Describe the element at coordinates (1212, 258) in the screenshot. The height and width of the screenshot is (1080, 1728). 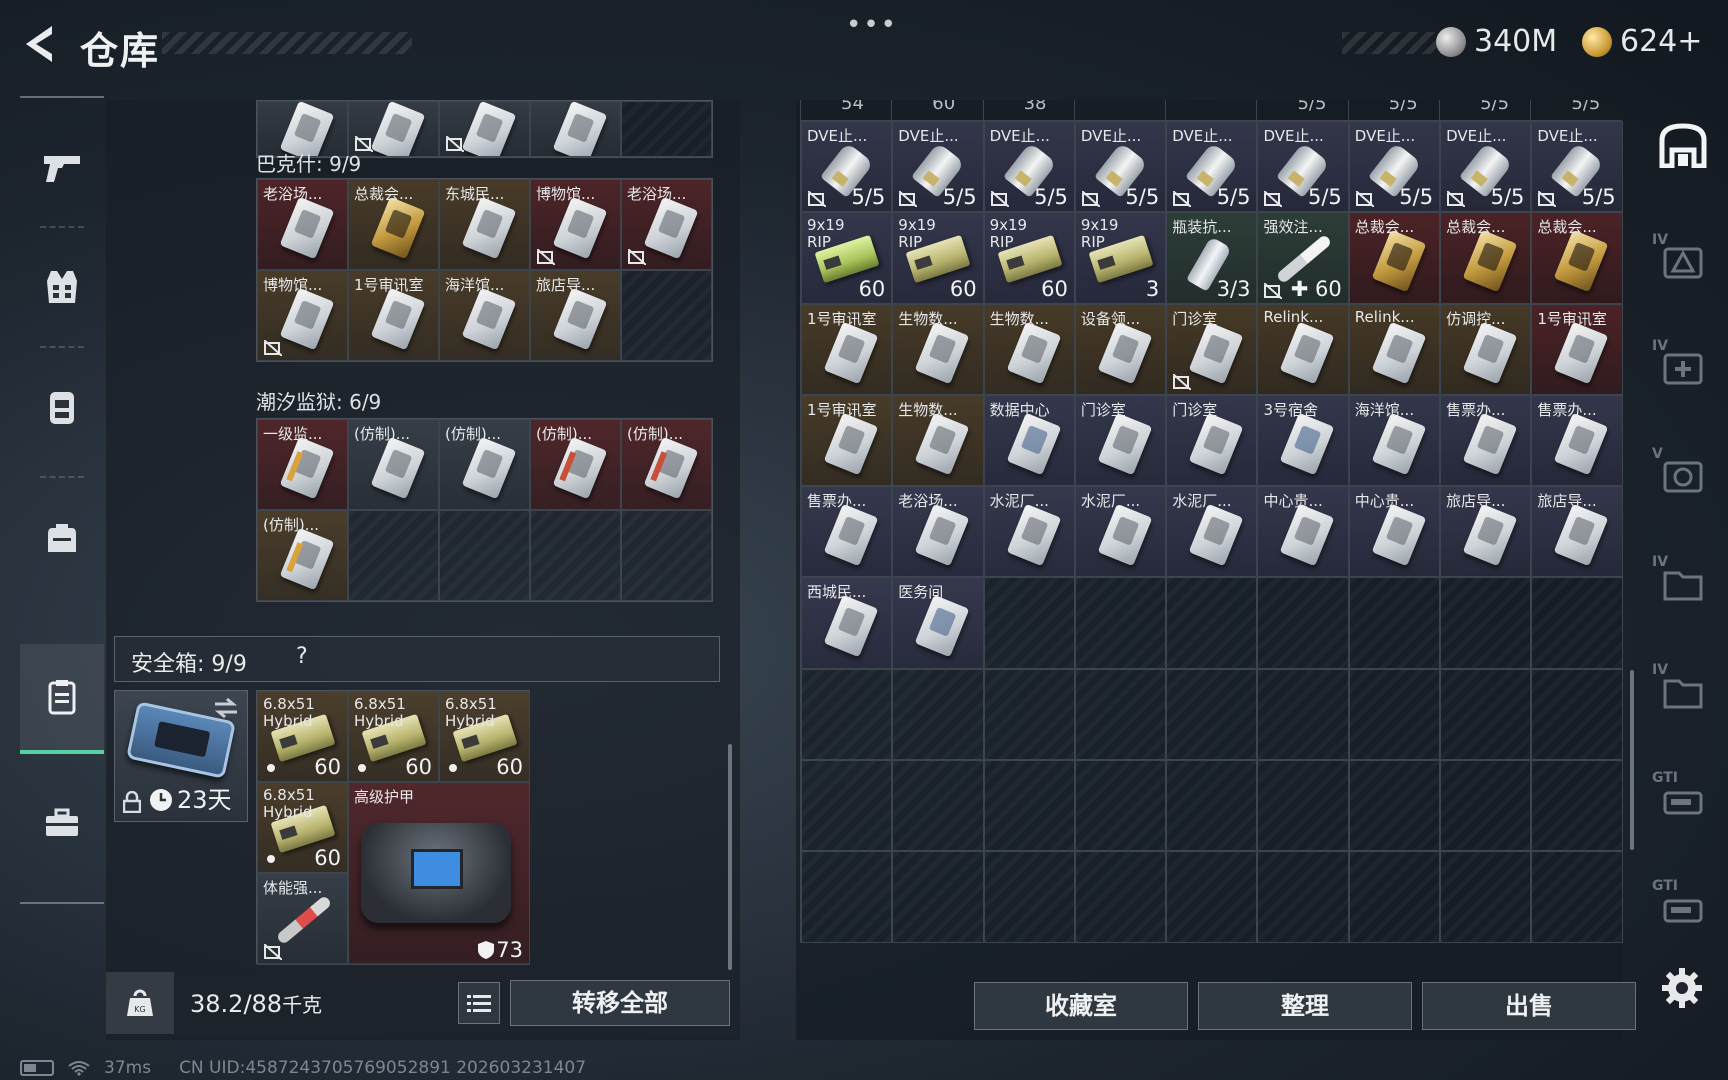
I see `stash-item-slot: 瓶装抗... 3/3` at that location.